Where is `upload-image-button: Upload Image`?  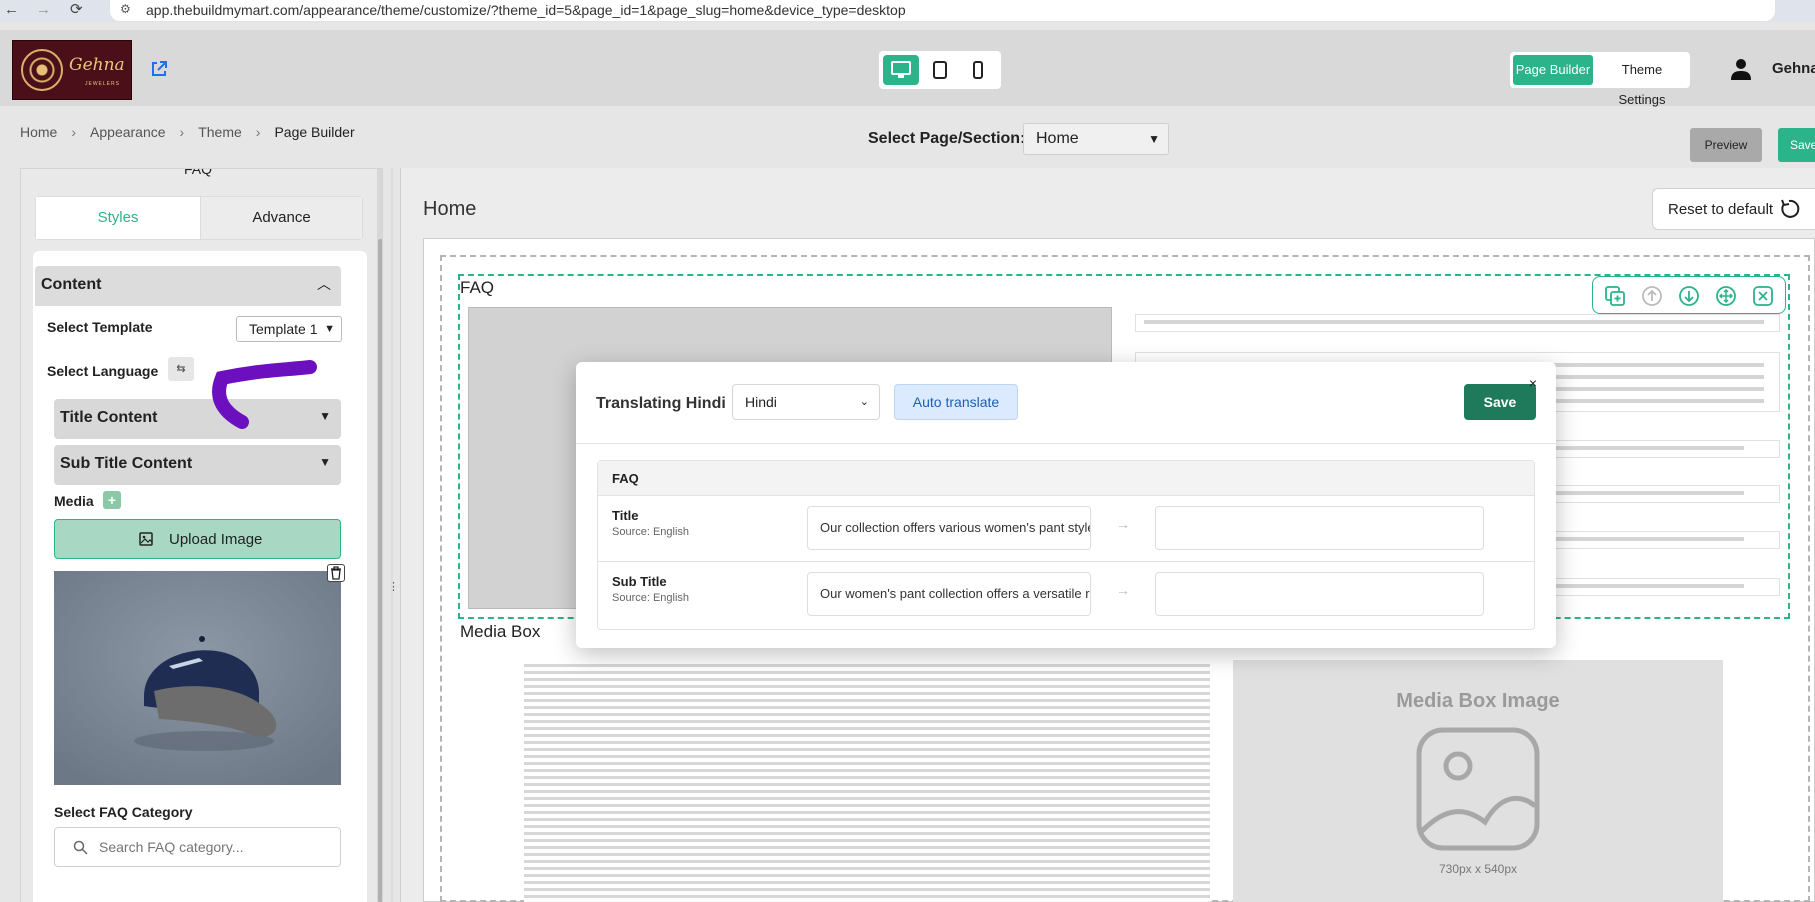
upload-image-button: Upload Image is located at coordinates (197, 539).